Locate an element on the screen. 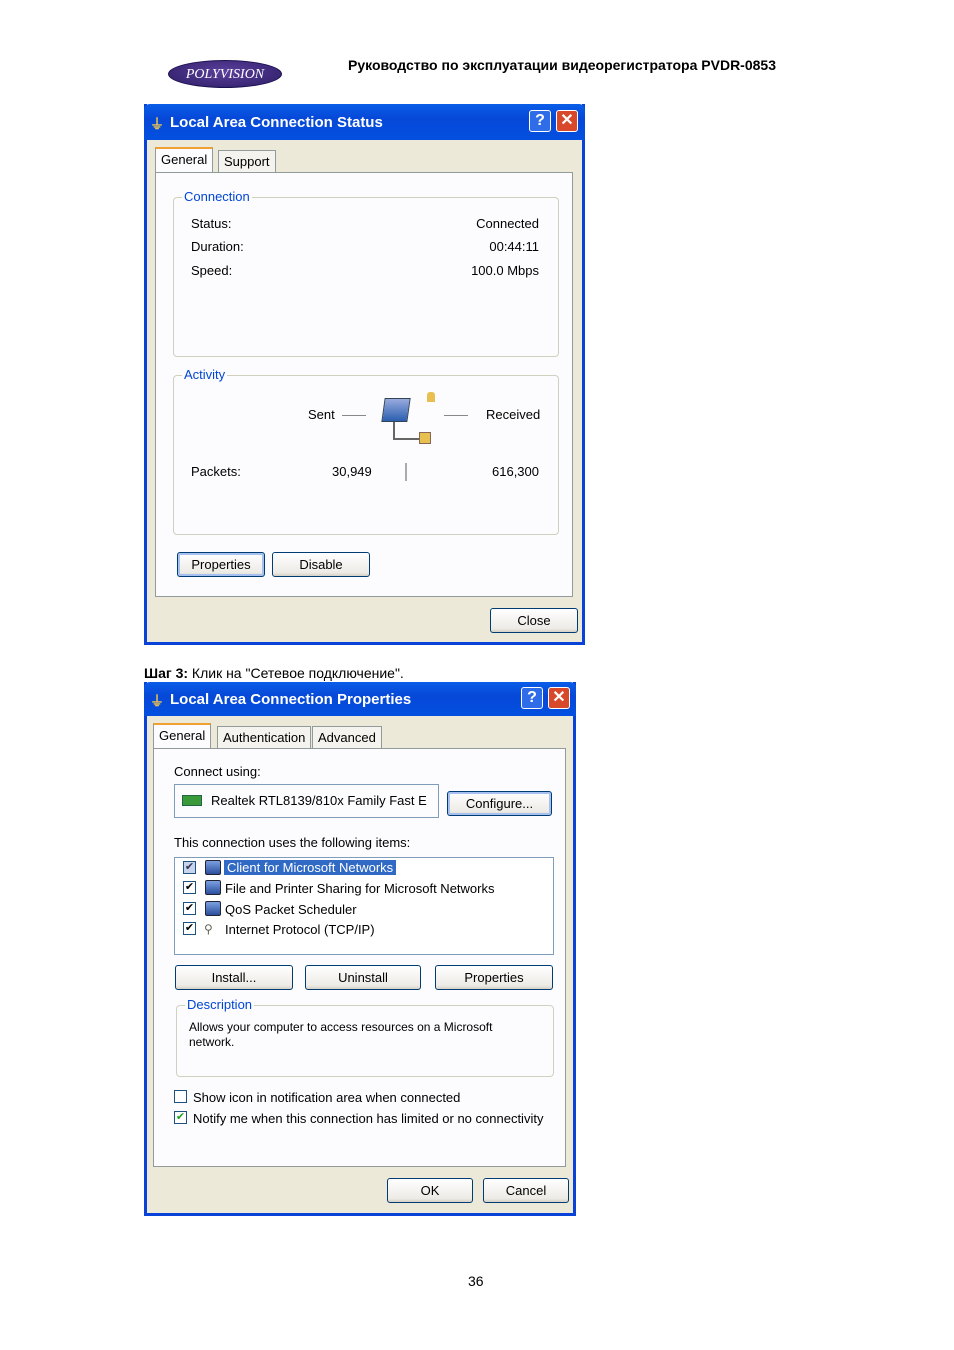 The height and width of the screenshot is (1350, 954). step-caption: Шаг 3: Клик на "Сетевое подключение". is located at coordinates (274, 673).